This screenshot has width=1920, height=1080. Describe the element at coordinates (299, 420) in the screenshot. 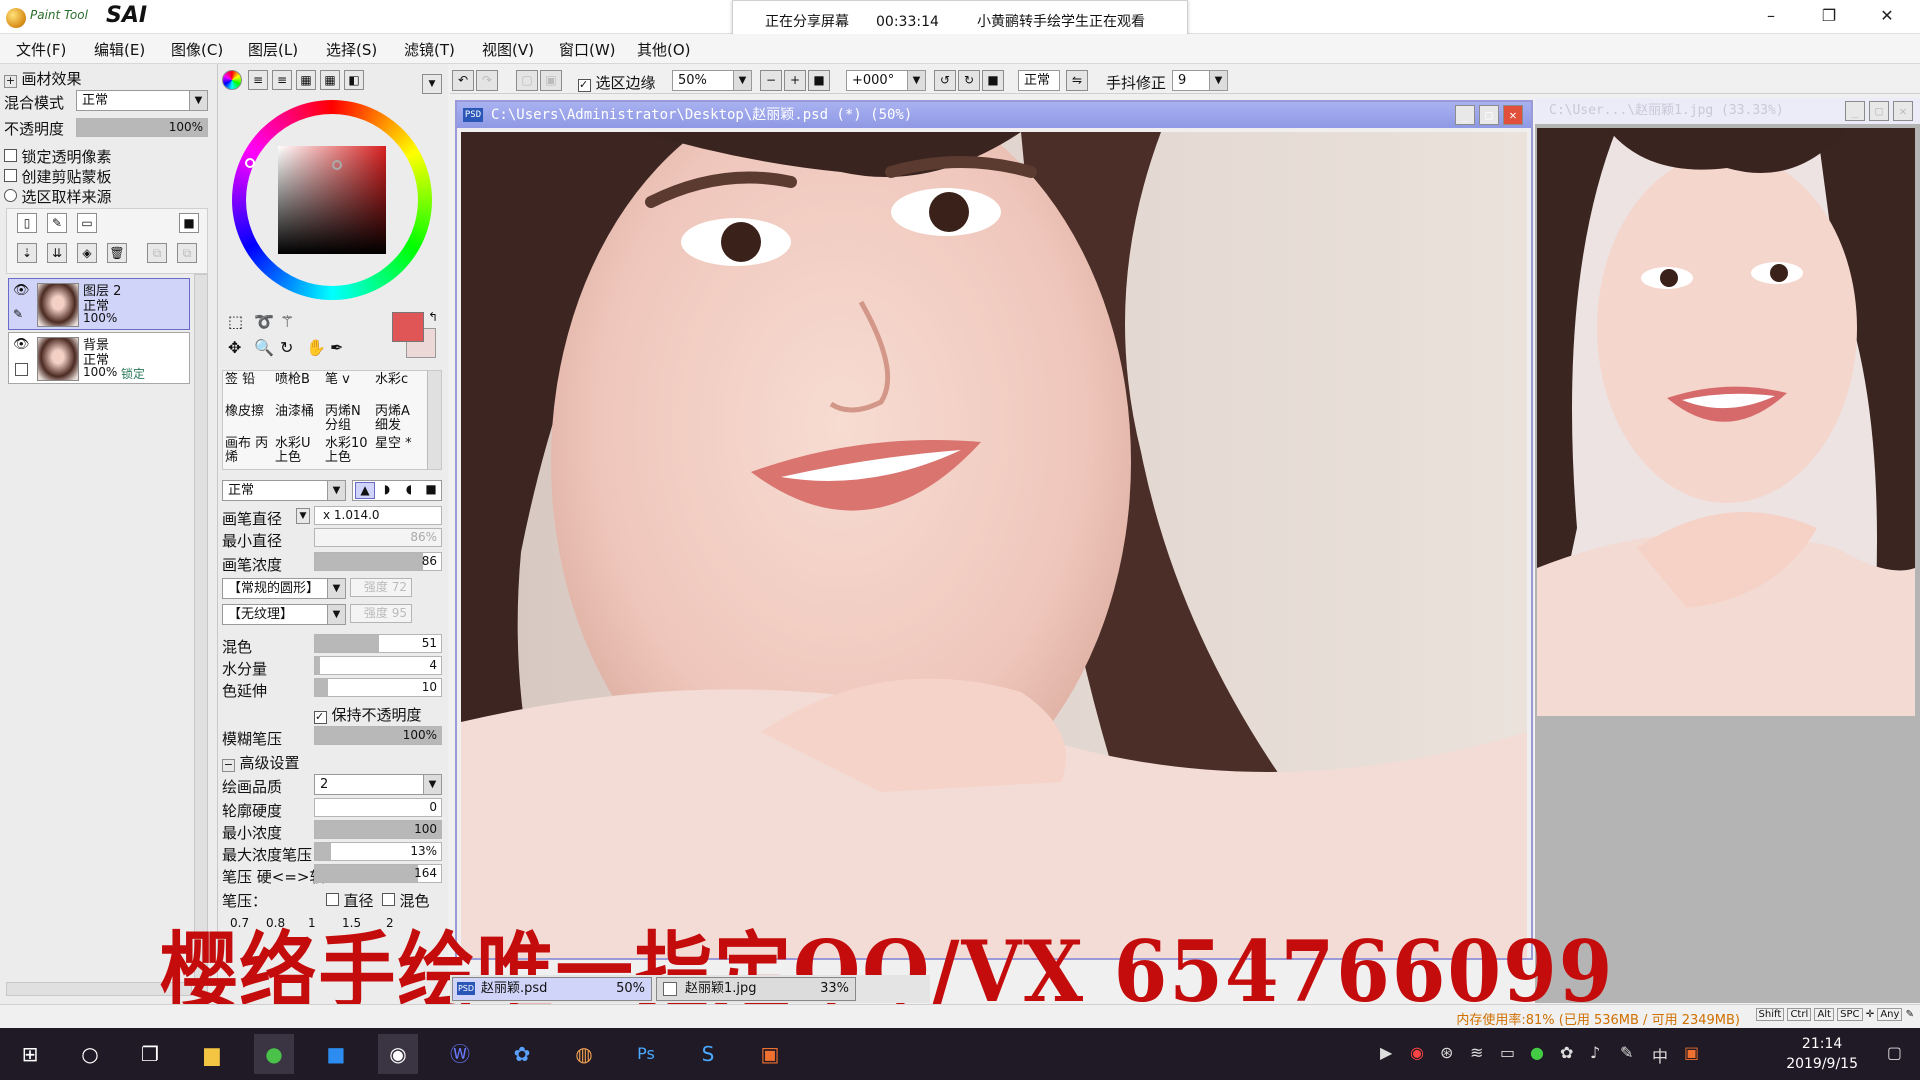

I see `brush-slot: 油漆桶` at that location.